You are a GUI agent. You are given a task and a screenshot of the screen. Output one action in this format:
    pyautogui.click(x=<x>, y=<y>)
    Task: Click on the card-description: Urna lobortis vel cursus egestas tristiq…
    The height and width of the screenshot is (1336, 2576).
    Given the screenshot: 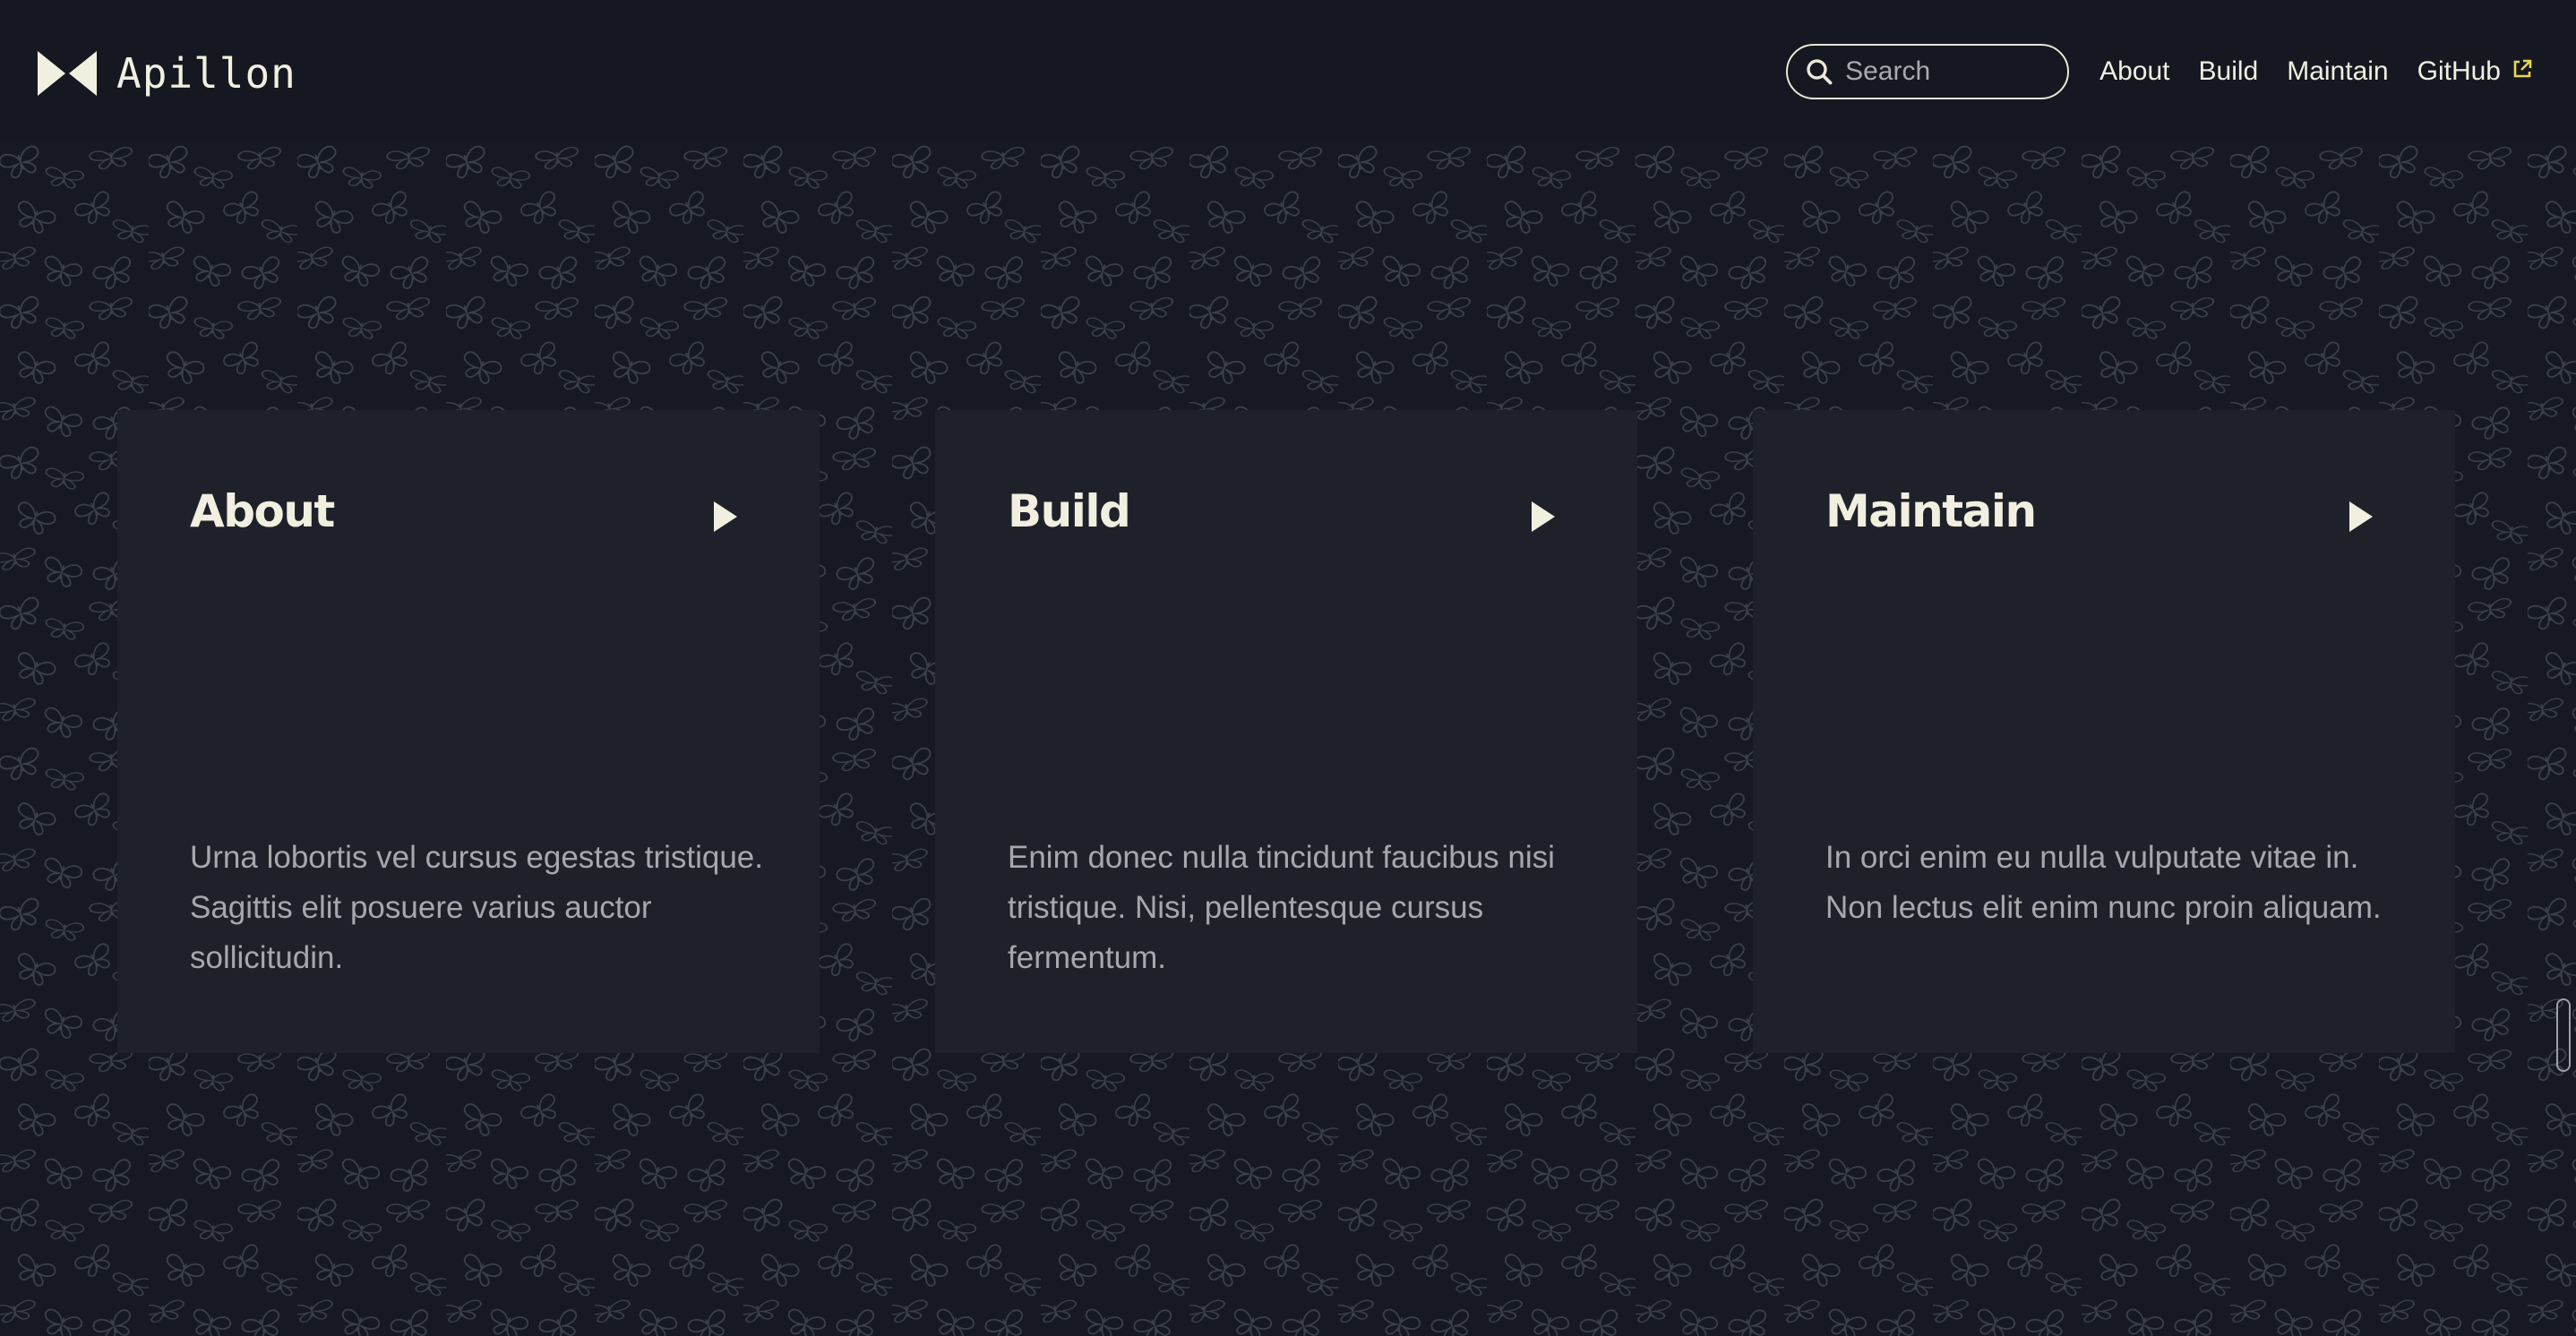 What is the action you would take?
    pyautogui.click(x=476, y=908)
    